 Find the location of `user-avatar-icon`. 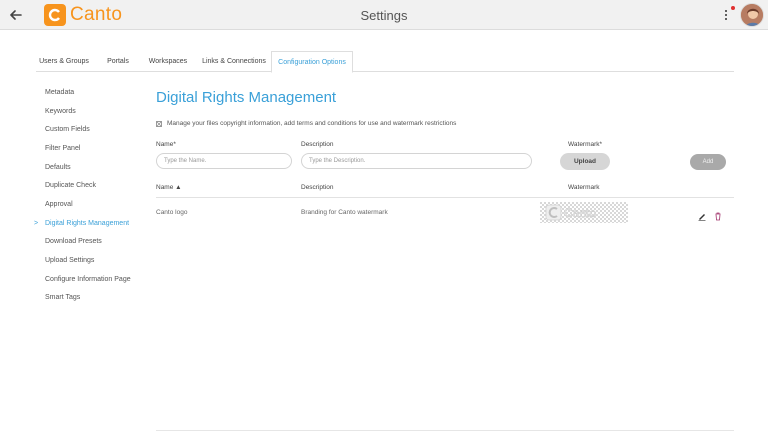

user-avatar-icon is located at coordinates (752, 15).